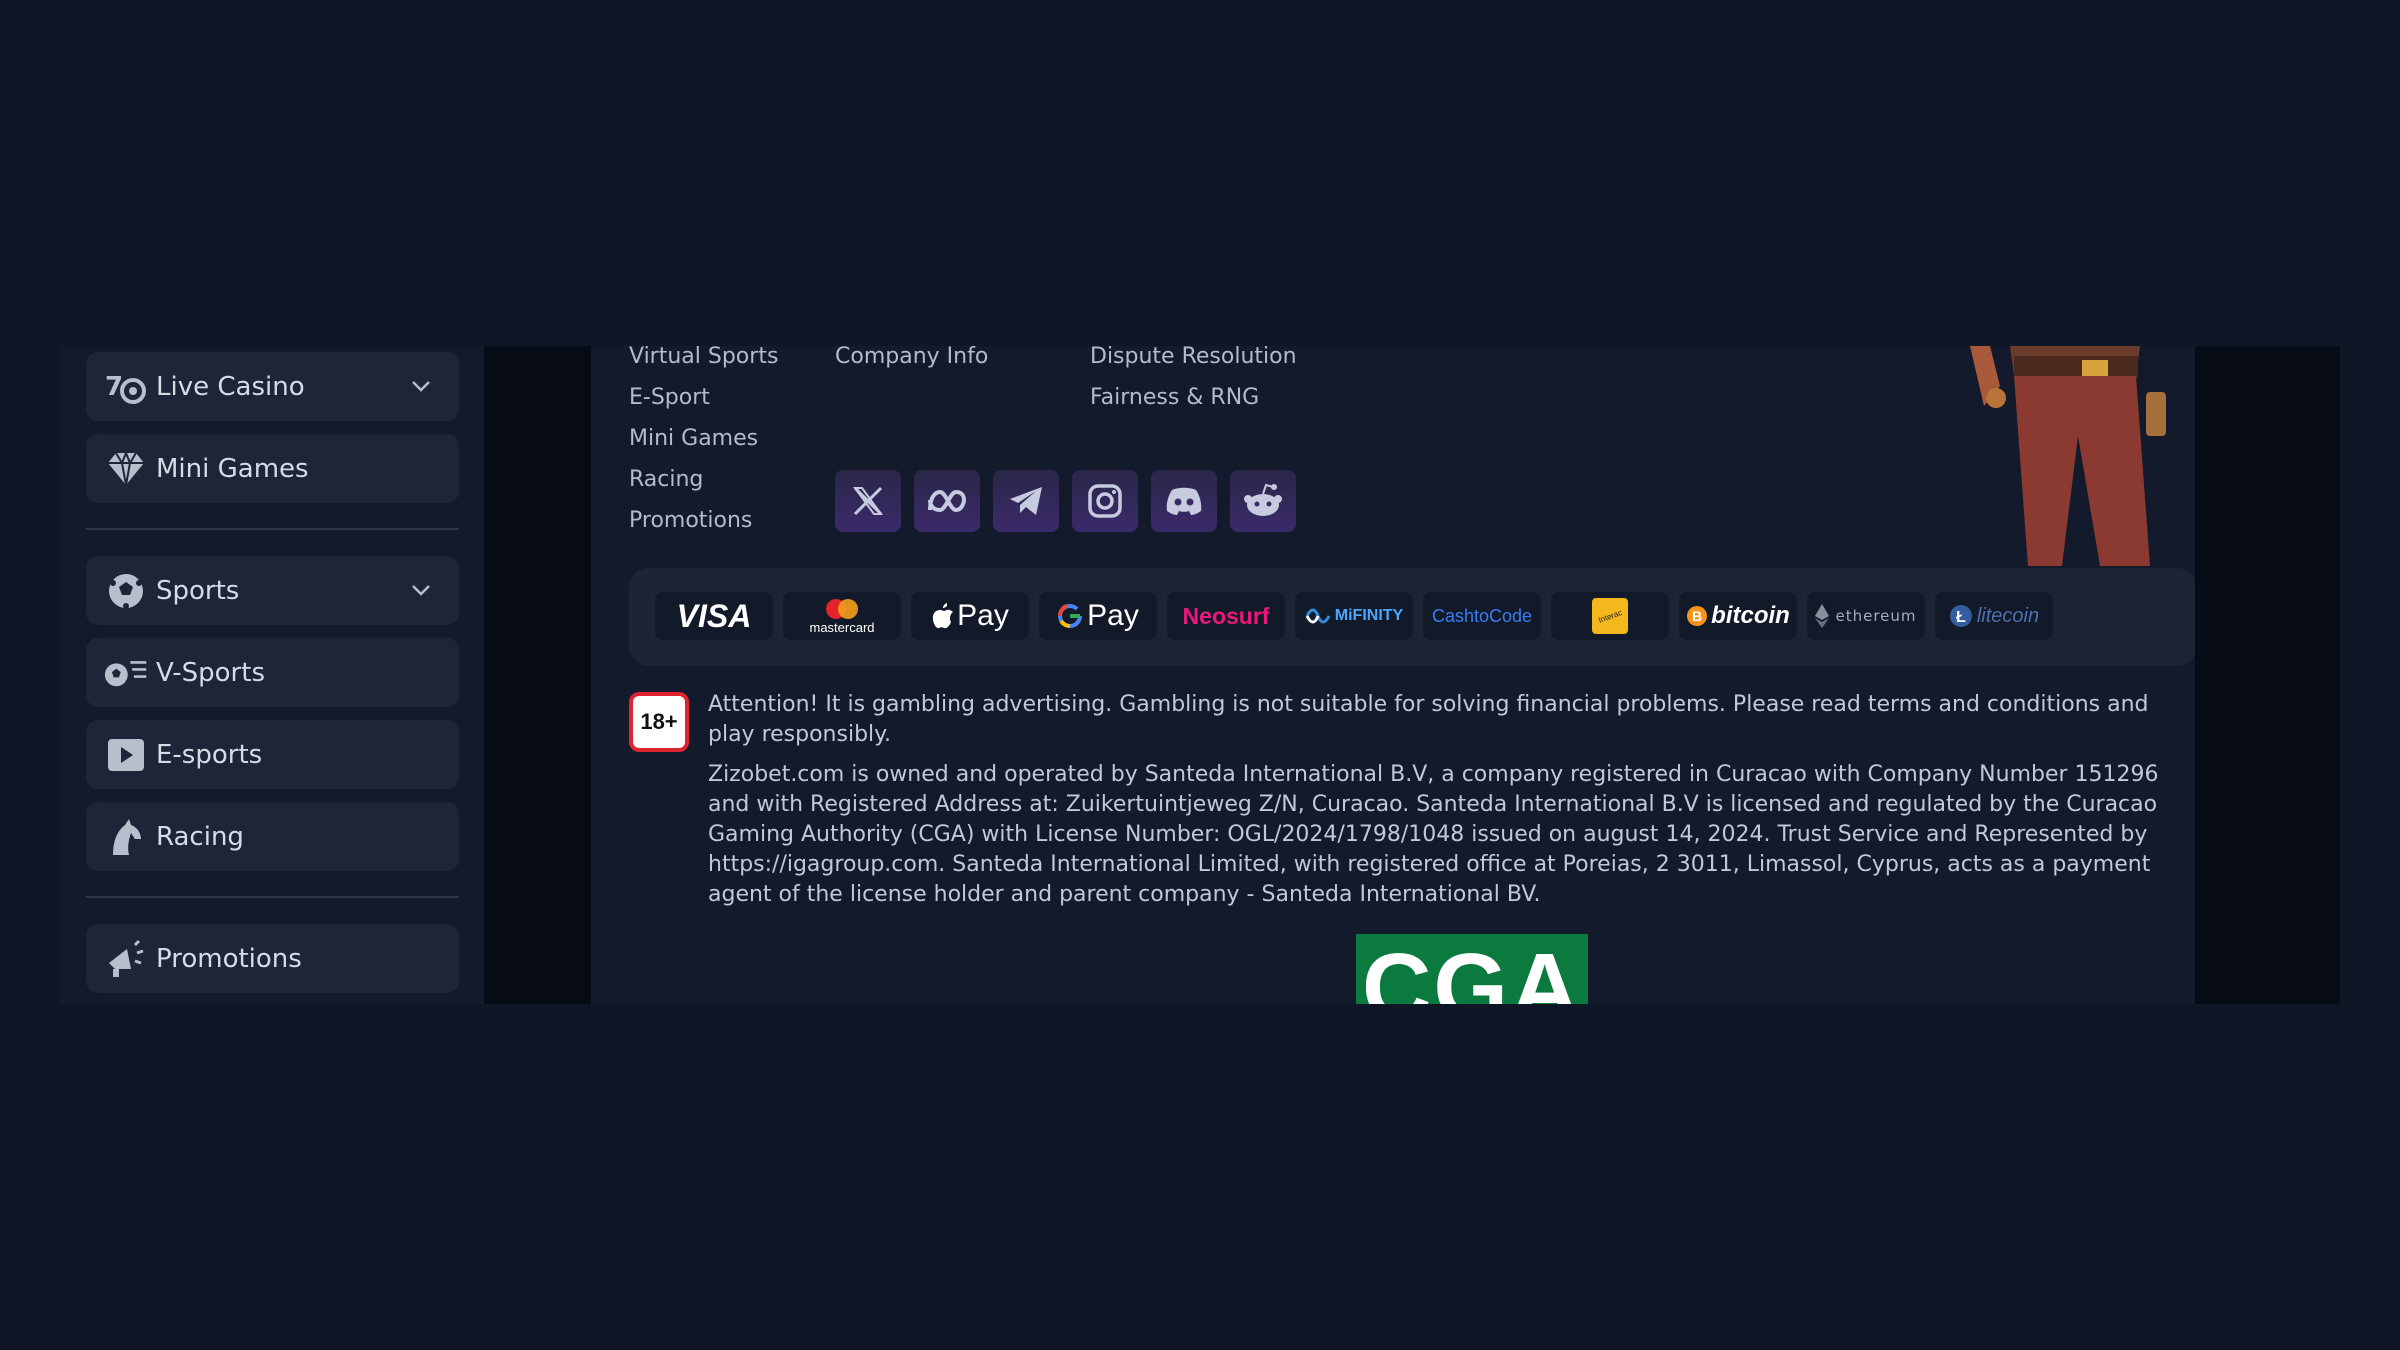 The height and width of the screenshot is (1350, 2400). I want to click on footer-link-dispute-resolution: Dispute Resolution, so click(1193, 357).